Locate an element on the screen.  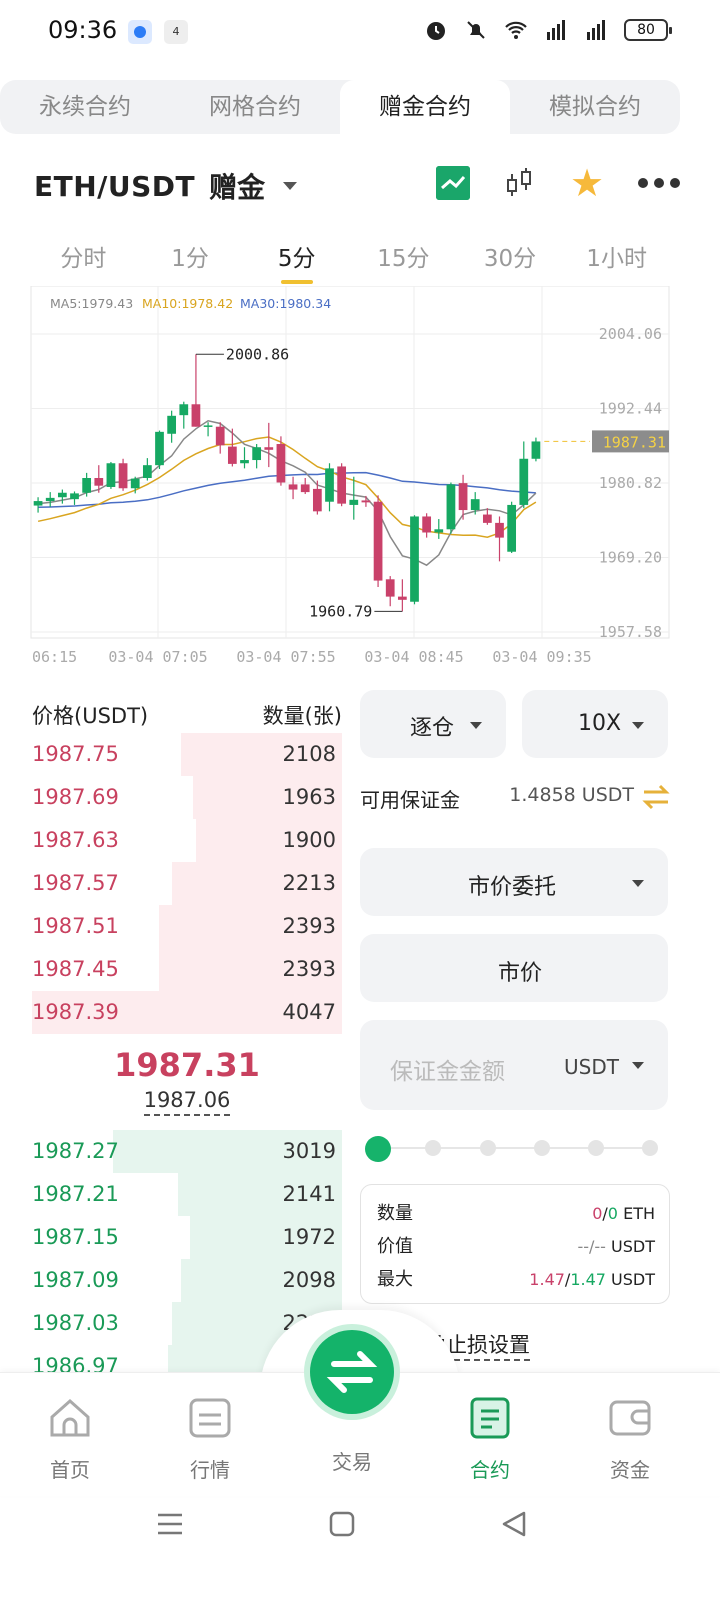
margin-mode-dropdown: 逐仓 is located at coordinates (433, 724).